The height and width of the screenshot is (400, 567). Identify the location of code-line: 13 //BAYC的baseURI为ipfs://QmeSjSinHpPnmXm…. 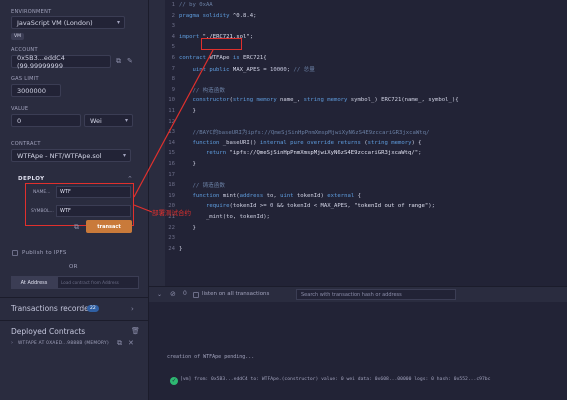
(366, 132).